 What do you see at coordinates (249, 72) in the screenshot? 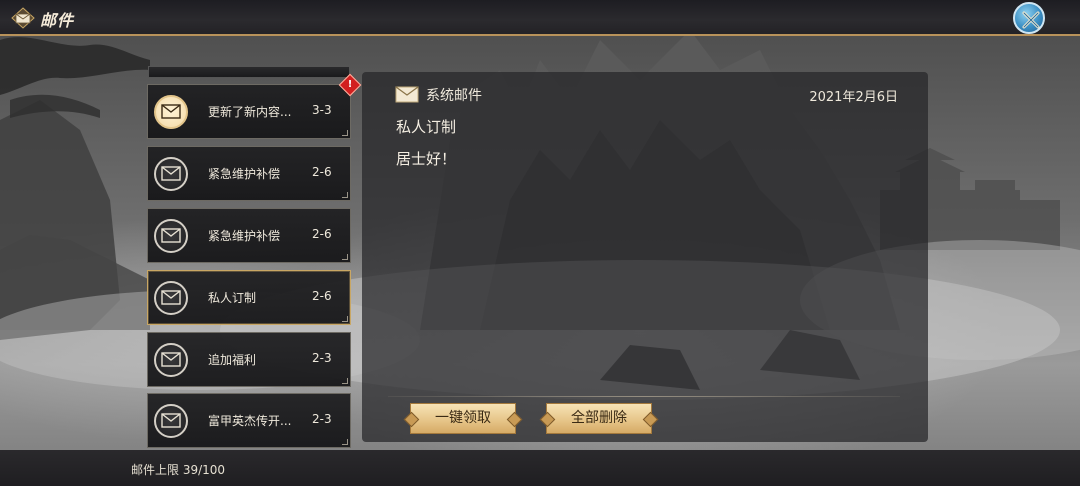
I see `list-scroll-edge` at bounding box center [249, 72].